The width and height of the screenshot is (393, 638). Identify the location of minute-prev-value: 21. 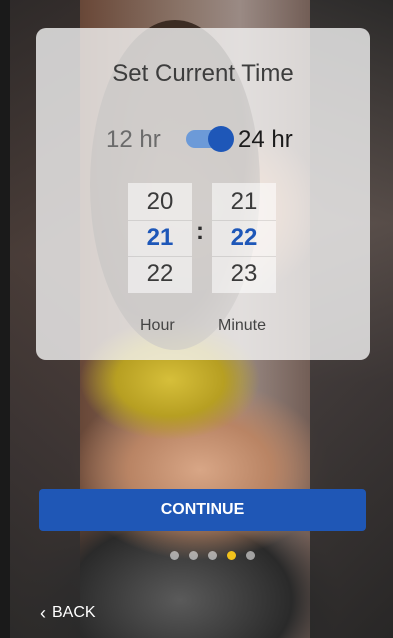
(244, 202).